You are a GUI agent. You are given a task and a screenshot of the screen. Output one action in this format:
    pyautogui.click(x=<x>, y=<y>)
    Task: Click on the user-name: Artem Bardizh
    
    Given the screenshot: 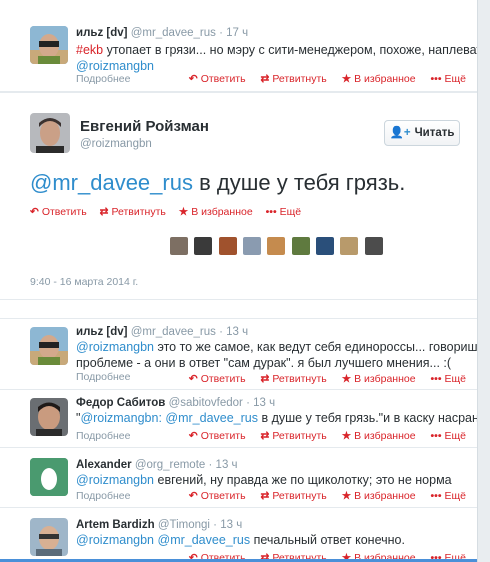 What is the action you would take?
    pyautogui.click(x=115, y=525)
    